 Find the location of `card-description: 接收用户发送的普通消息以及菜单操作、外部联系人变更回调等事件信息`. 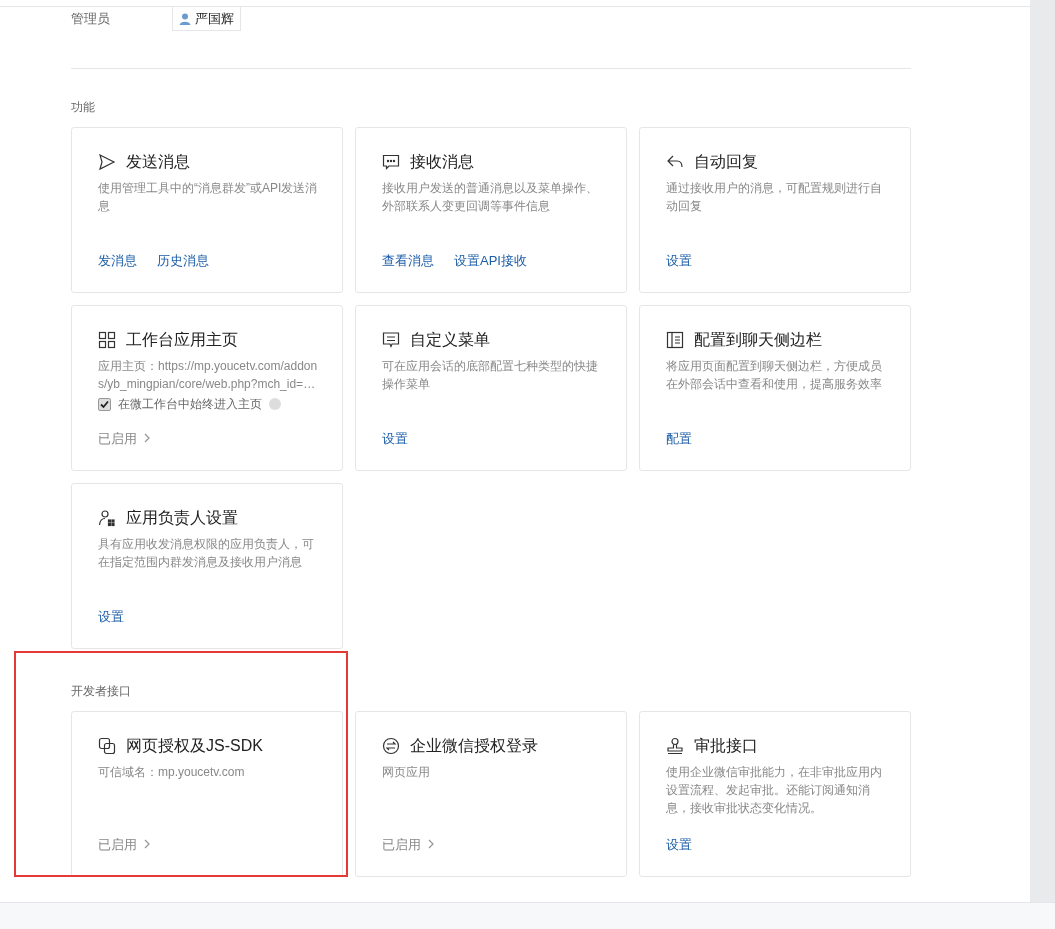

card-description: 接收用户发送的普通消息以及菜单操作、外部联系人变更回调等事件信息 is located at coordinates (490, 197).